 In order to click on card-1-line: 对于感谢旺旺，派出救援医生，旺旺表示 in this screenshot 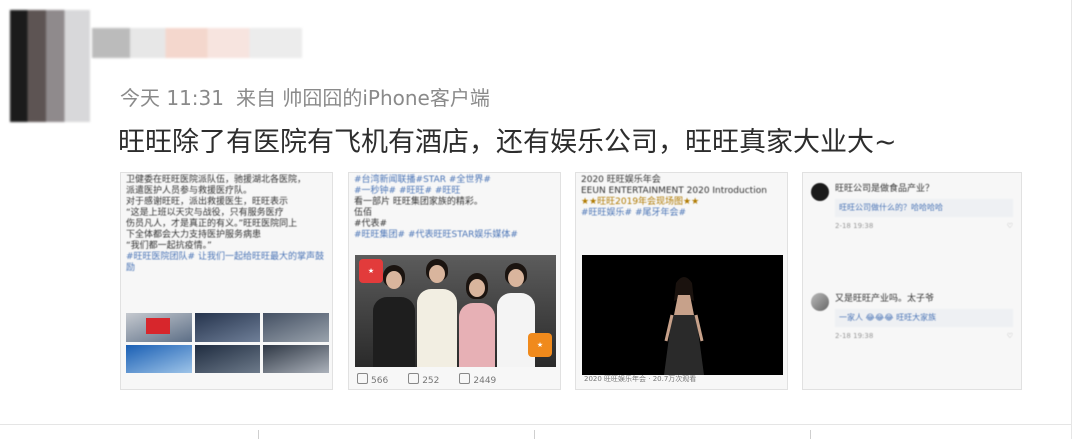, I will do `click(207, 202)`.